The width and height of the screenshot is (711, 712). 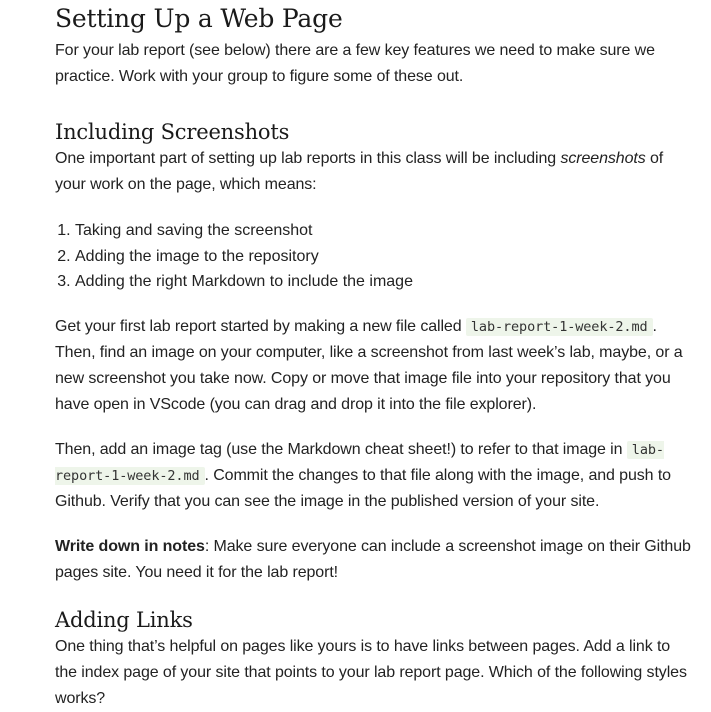 What do you see at coordinates (559, 326) in the screenshot?
I see `filename-code: lab-report-1-week-2.md` at bounding box center [559, 326].